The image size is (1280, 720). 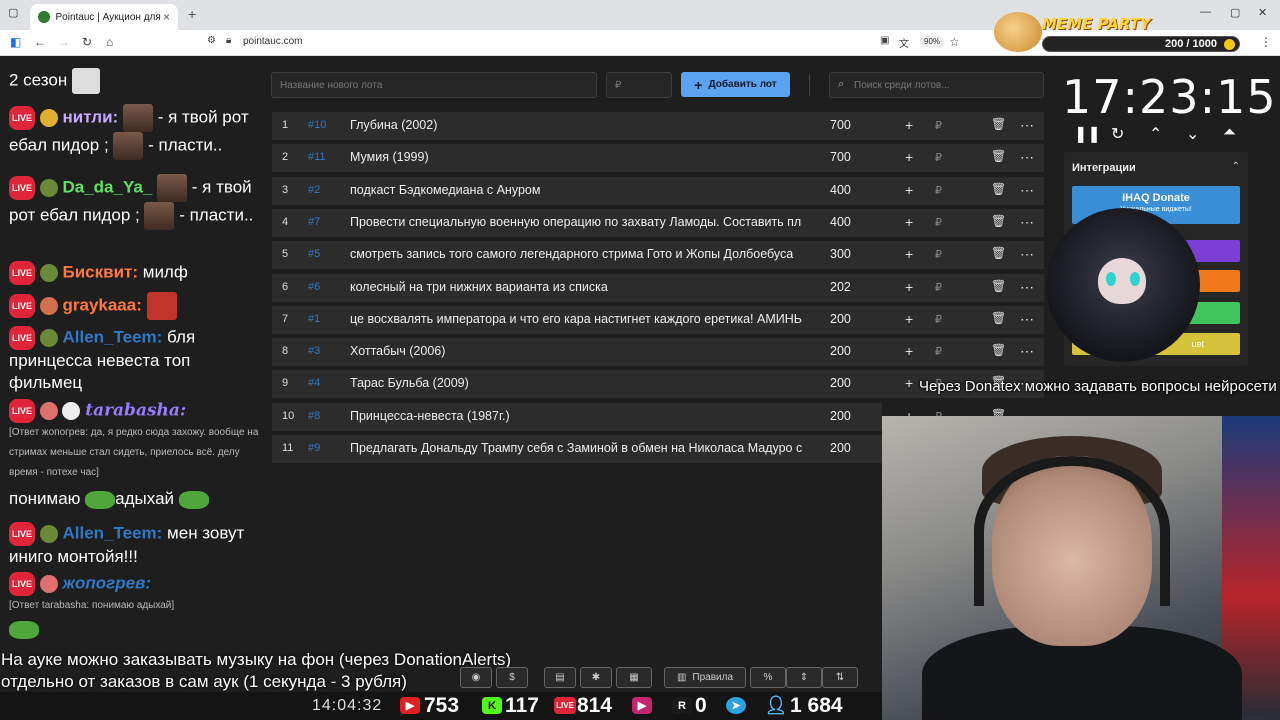 What do you see at coordinates (1096, 24) in the screenshot?
I see `meme-party-title: MEME PARTY` at bounding box center [1096, 24].